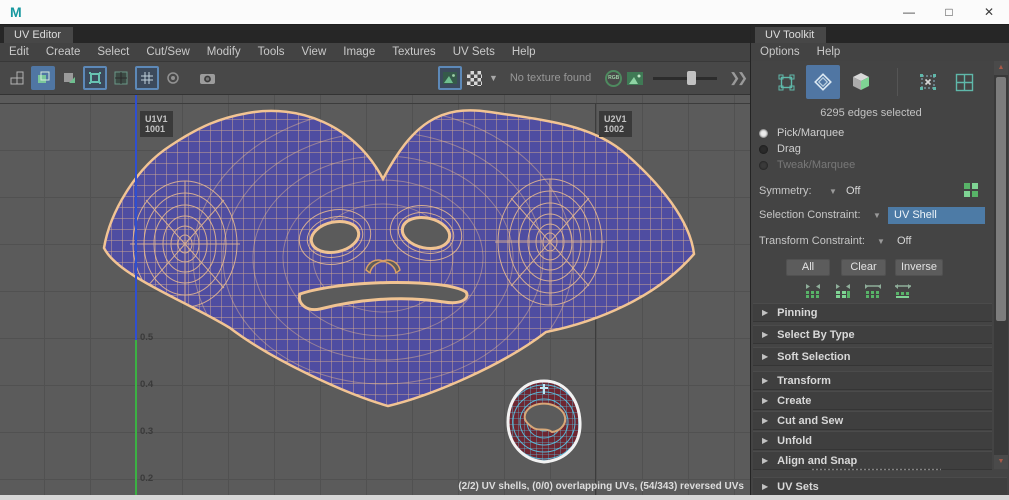 Image resolution: width=1009 pixels, height=500 pixels. What do you see at coordinates (224, 52) in the screenshot?
I see `menu-modify: Modify` at bounding box center [224, 52].